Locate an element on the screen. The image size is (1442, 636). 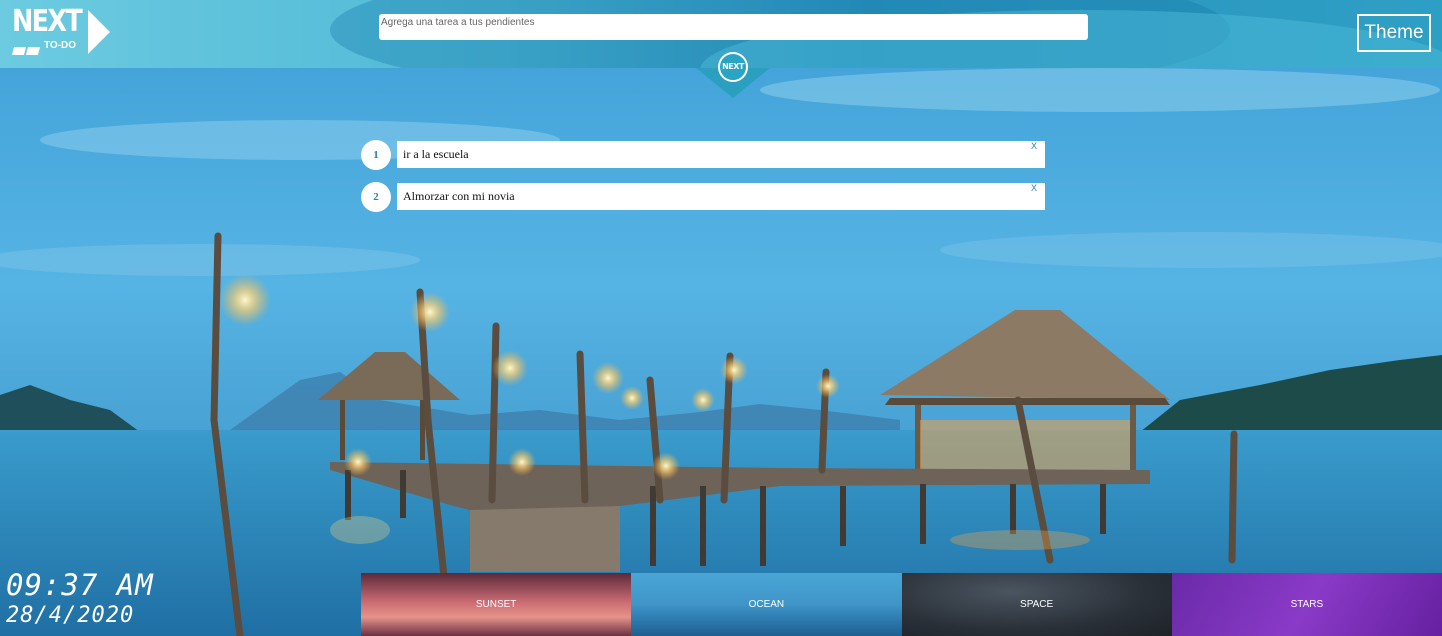
app-logo: NEXT TO-DO is located at coordinates (62, 32).